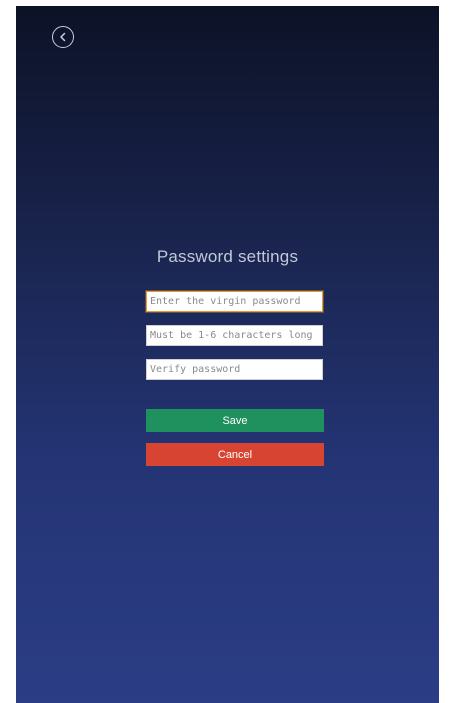 This screenshot has height=703, width=454. Describe the element at coordinates (227, 256) in the screenshot. I see `page-title: Password settings` at that location.